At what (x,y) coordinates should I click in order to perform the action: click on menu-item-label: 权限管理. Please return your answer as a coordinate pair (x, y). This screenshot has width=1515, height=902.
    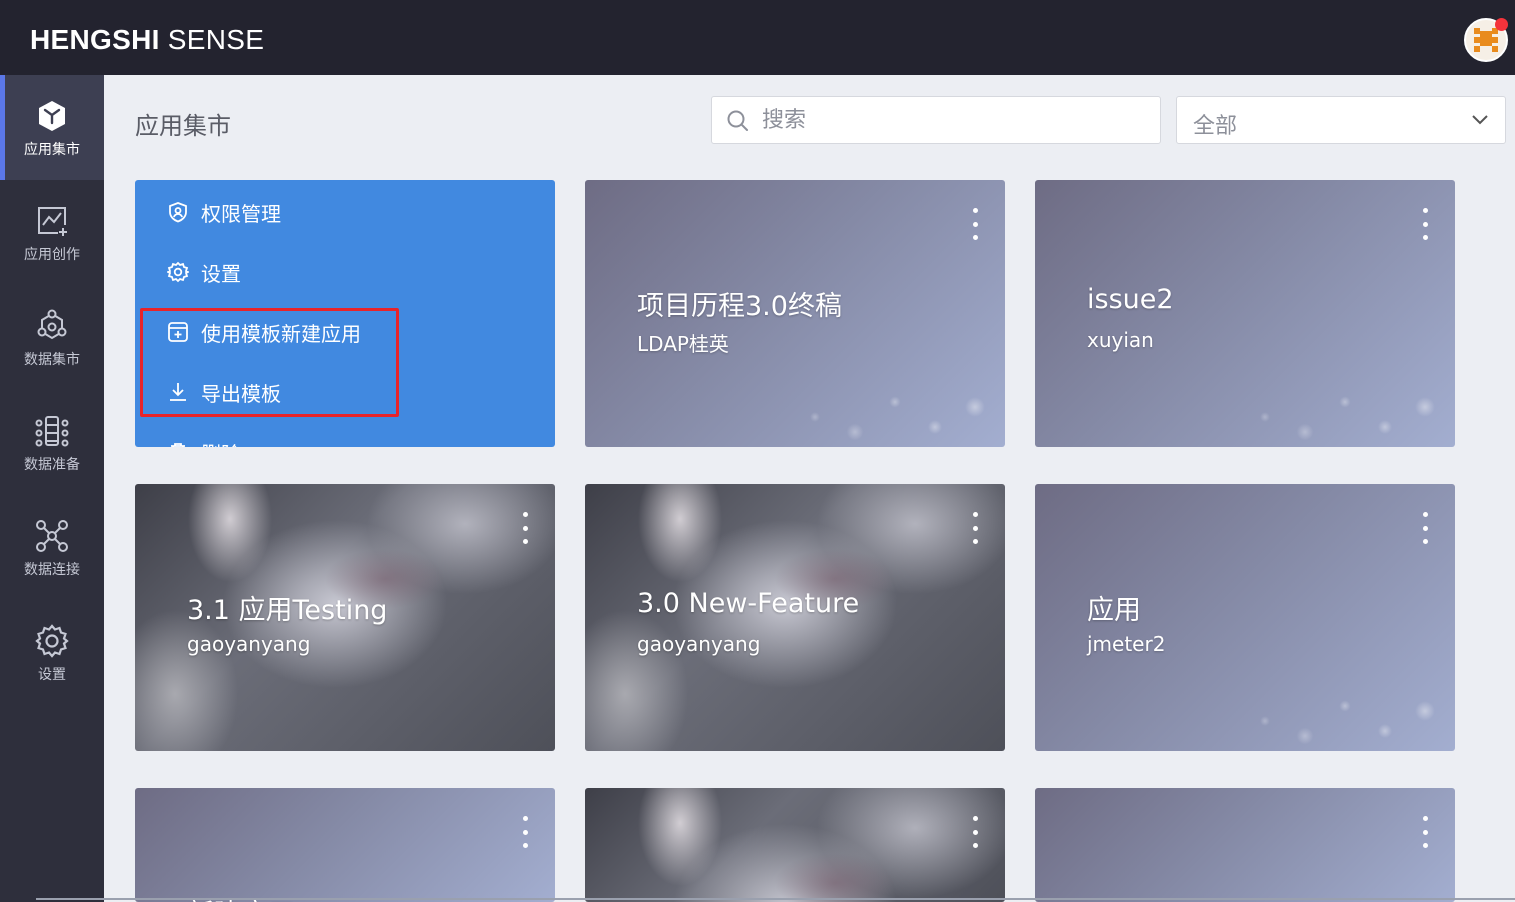
    Looking at the image, I should click on (241, 213).